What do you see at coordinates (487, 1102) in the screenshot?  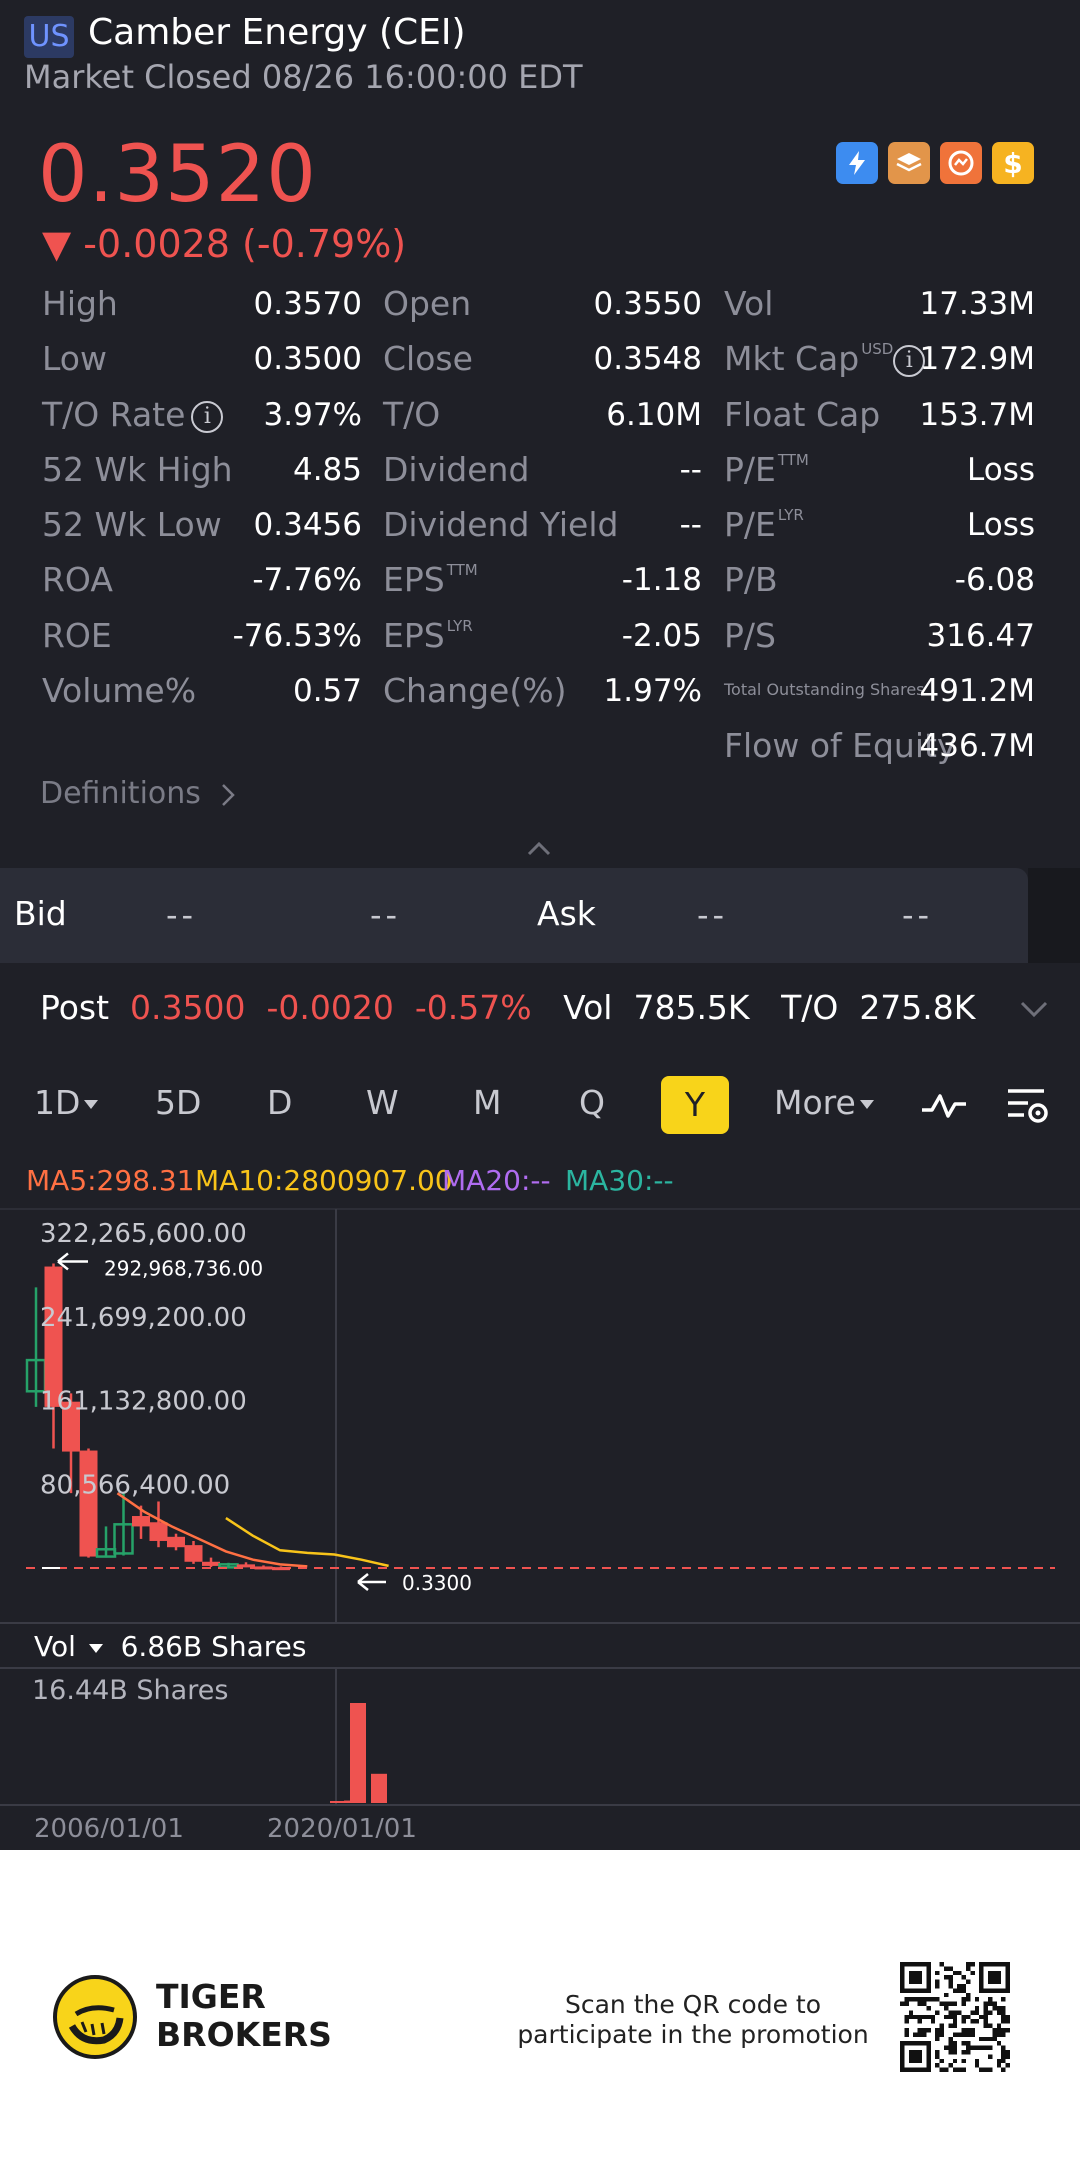 I see `tab-m: M` at bounding box center [487, 1102].